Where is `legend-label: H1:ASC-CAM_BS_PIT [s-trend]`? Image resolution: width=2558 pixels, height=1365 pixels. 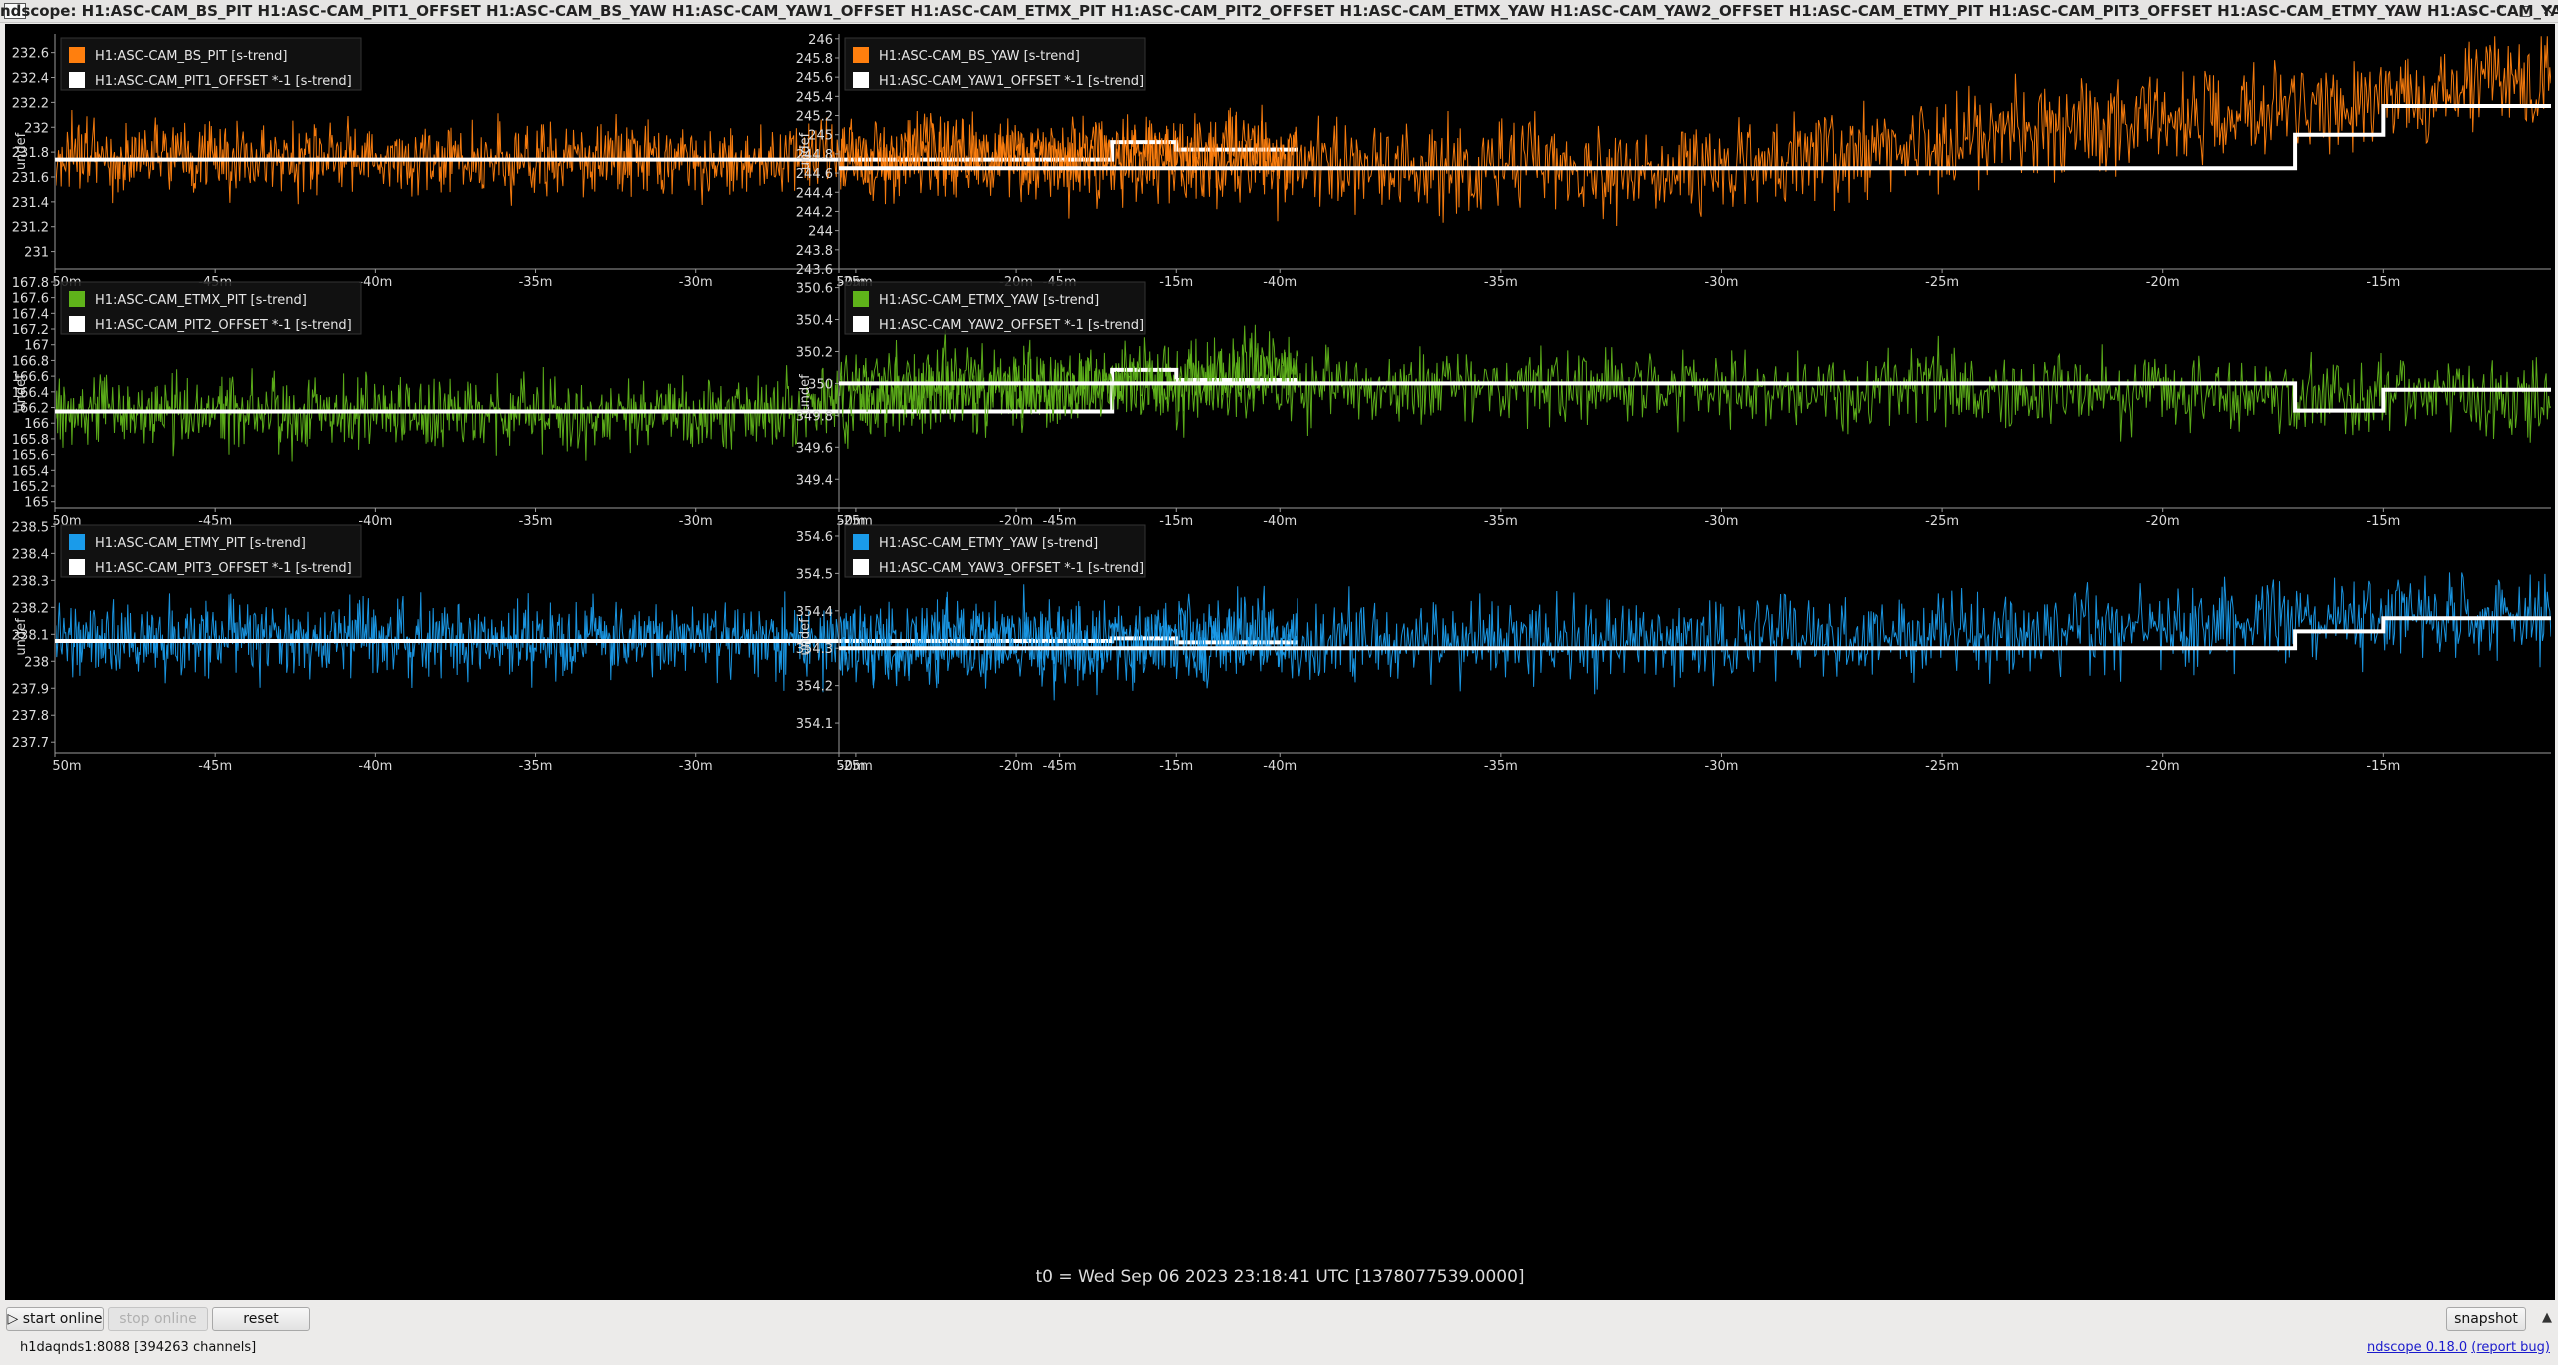
legend-label: H1:ASC-CAM_BS_PIT [s-trend] is located at coordinates (191, 56).